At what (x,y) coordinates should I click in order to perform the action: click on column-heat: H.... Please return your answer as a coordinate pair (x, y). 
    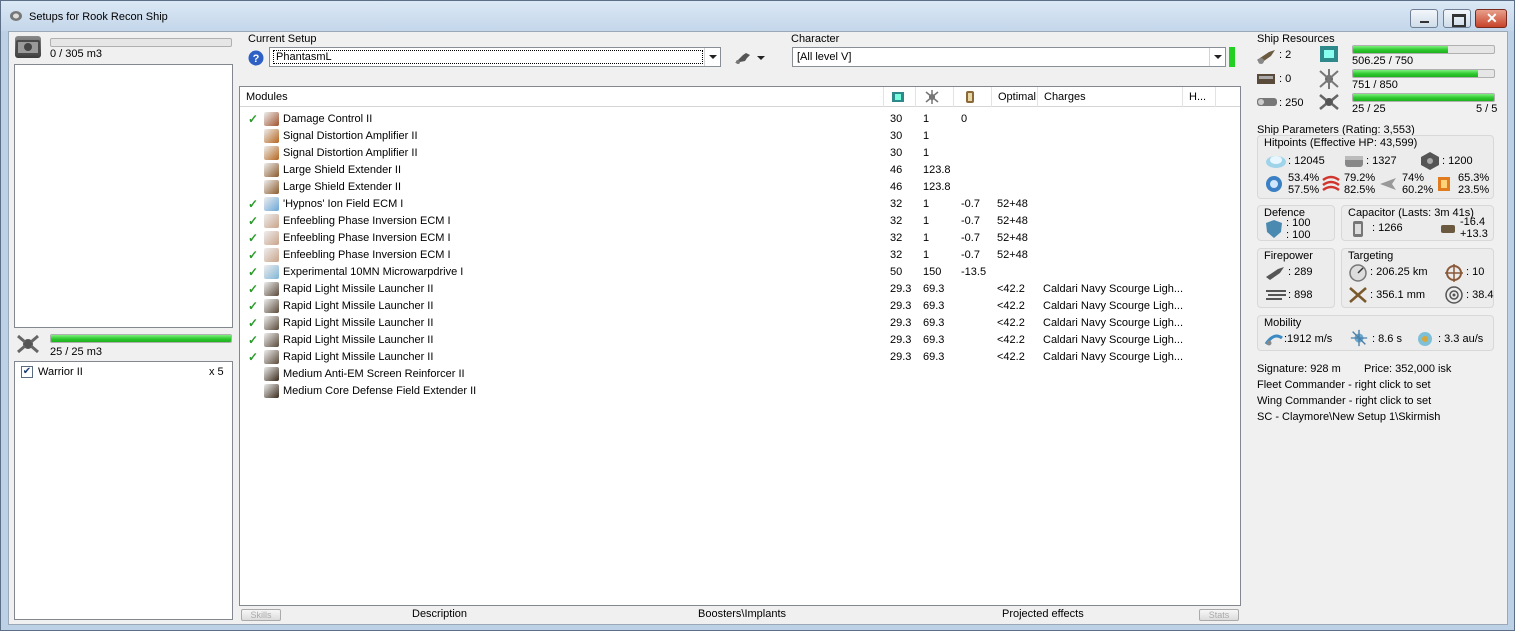
    Looking at the image, I should click on (1199, 97).